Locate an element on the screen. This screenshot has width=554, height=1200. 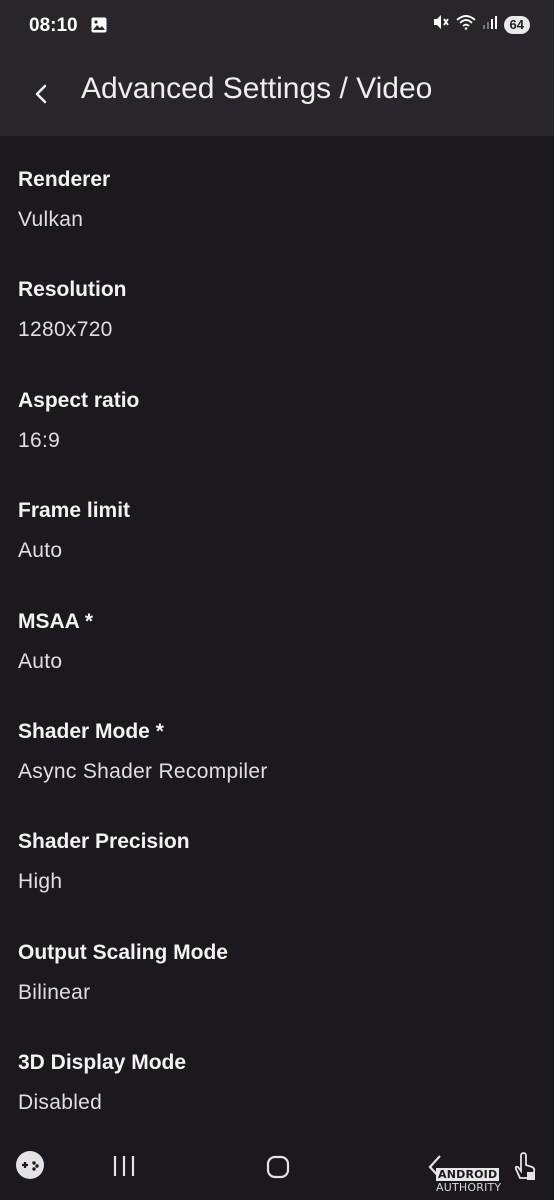
setting-value: 16:9 is located at coordinates (39, 440).